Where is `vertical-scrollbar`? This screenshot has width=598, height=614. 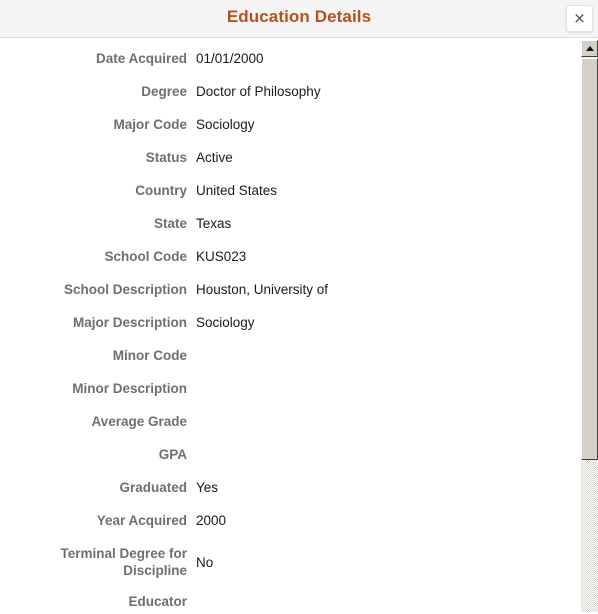 vertical-scrollbar is located at coordinates (588, 326).